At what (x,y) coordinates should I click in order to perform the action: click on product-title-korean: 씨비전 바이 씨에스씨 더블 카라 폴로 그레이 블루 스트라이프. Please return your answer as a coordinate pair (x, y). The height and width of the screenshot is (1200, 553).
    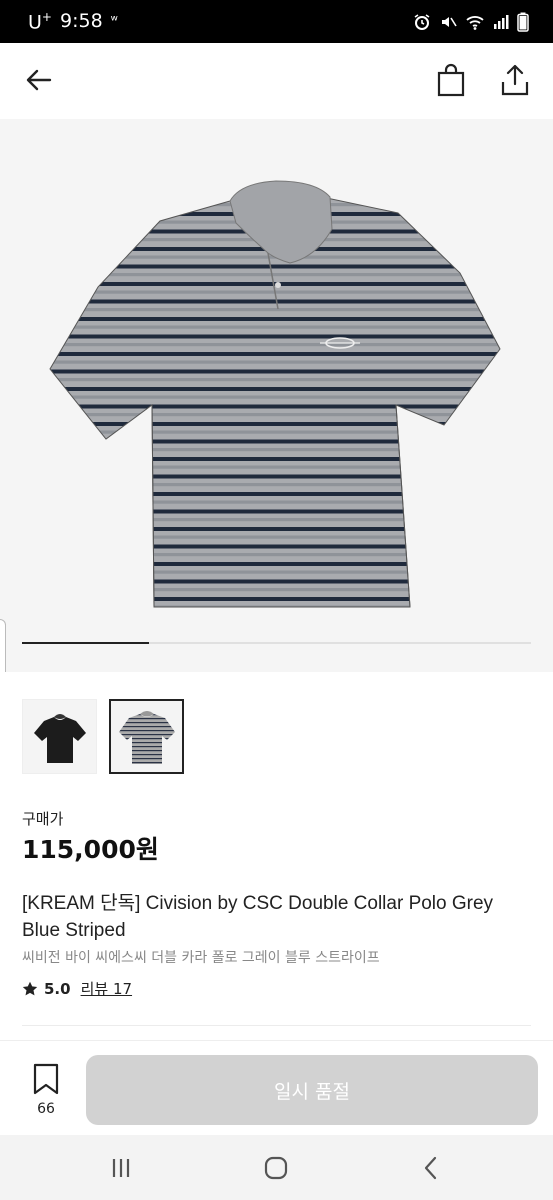
    Looking at the image, I should click on (201, 958).